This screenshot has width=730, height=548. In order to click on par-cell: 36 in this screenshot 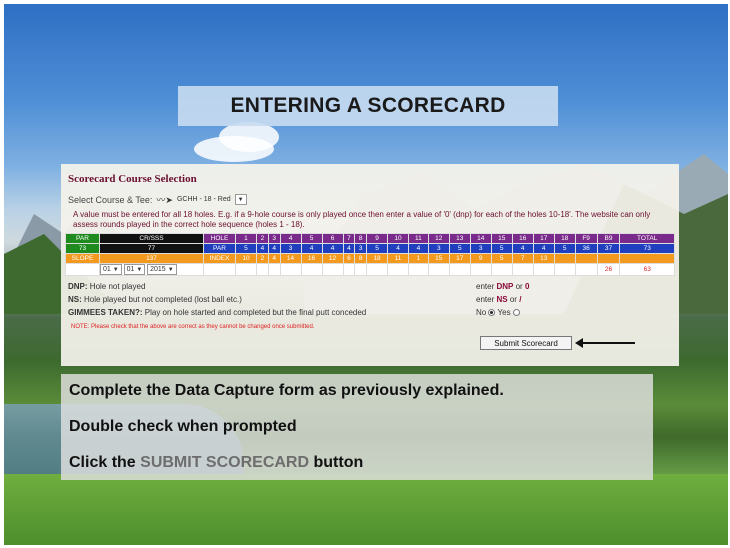, I will do `click(586, 248)`.